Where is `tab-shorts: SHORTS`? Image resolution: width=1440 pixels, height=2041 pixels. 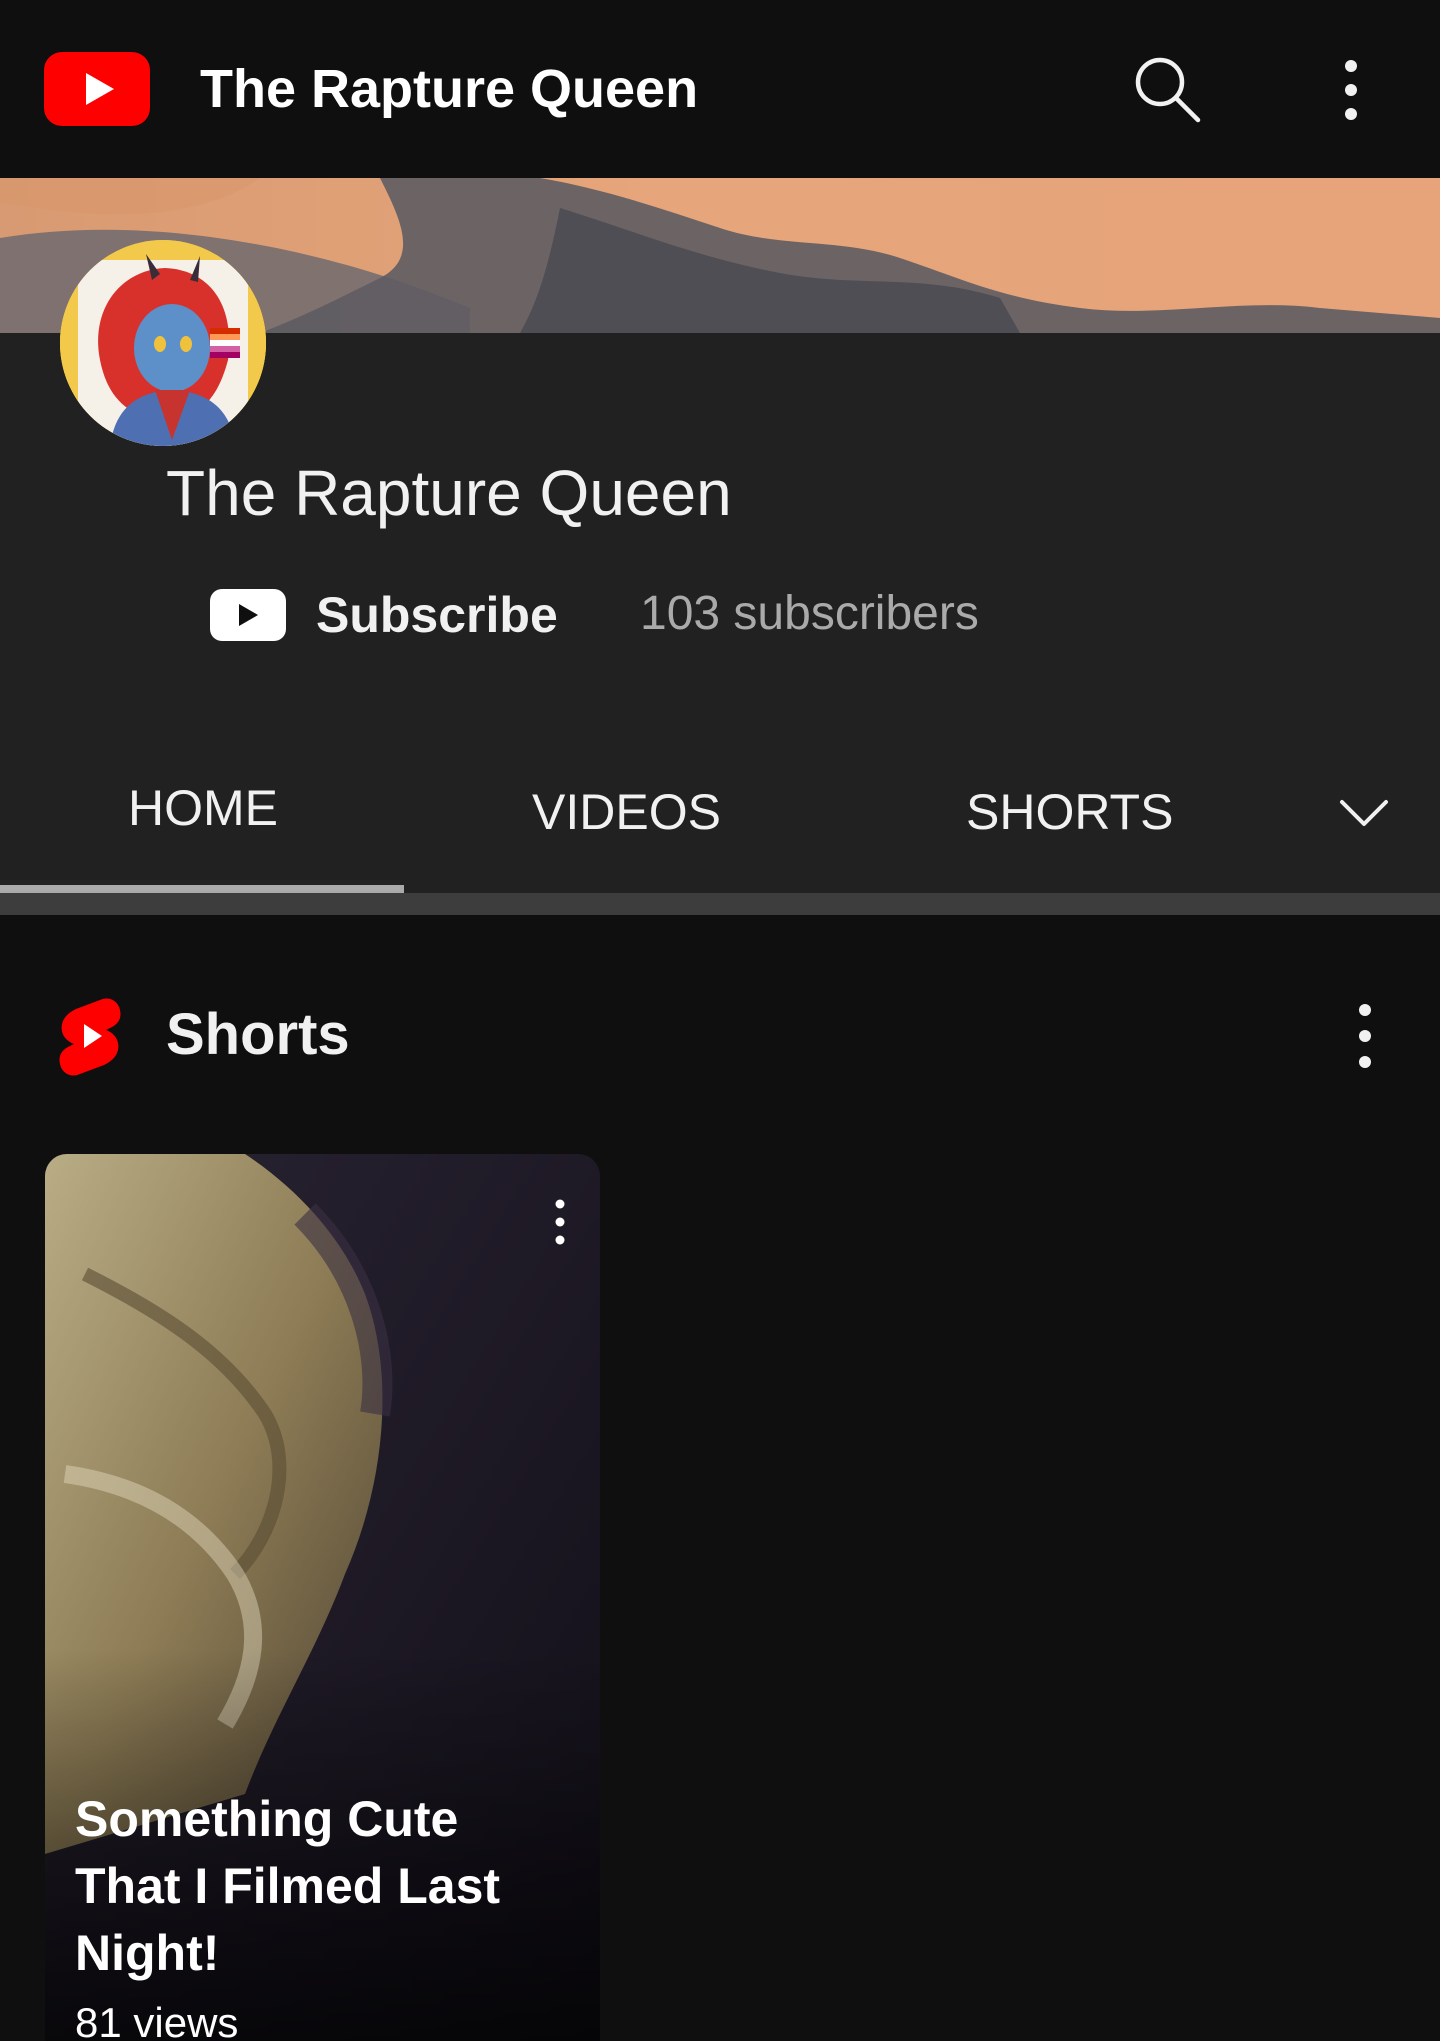 tab-shorts: SHORTS is located at coordinates (1069, 812).